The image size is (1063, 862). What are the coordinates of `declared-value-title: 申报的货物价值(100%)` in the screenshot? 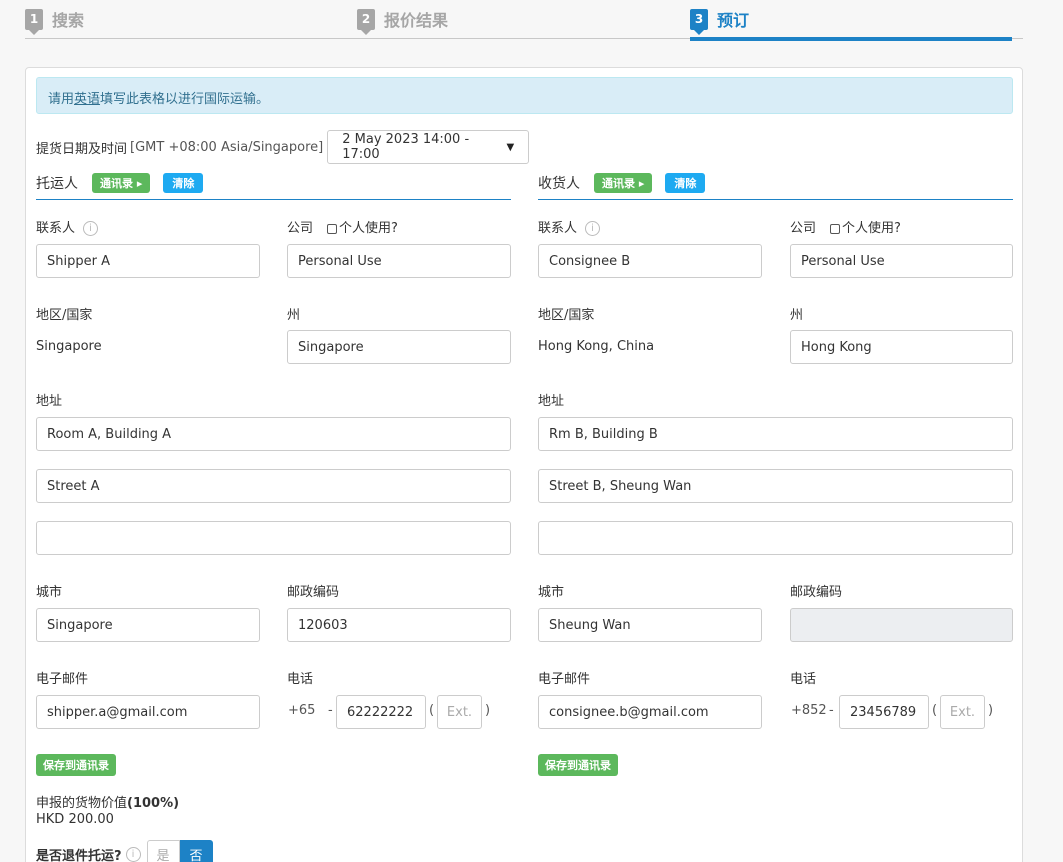 It's located at (107, 801).